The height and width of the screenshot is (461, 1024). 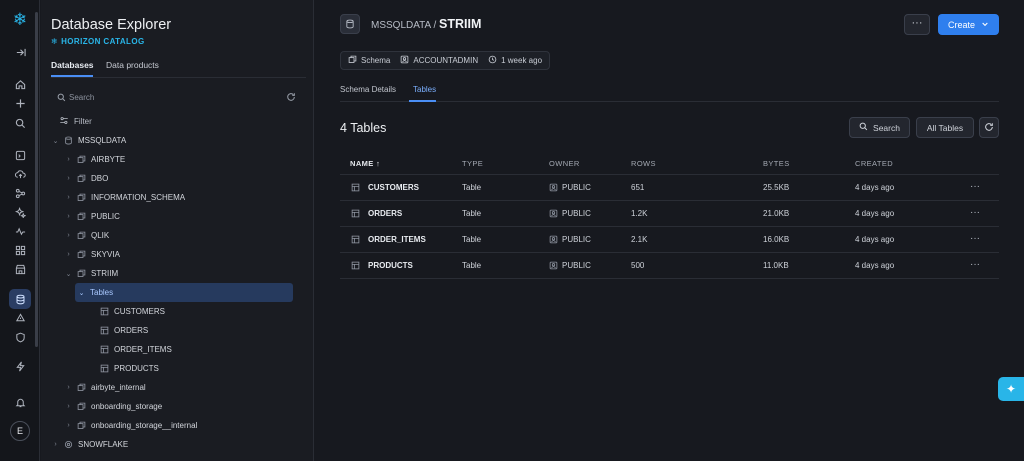 I want to click on add-icon, so click(x=20, y=103).